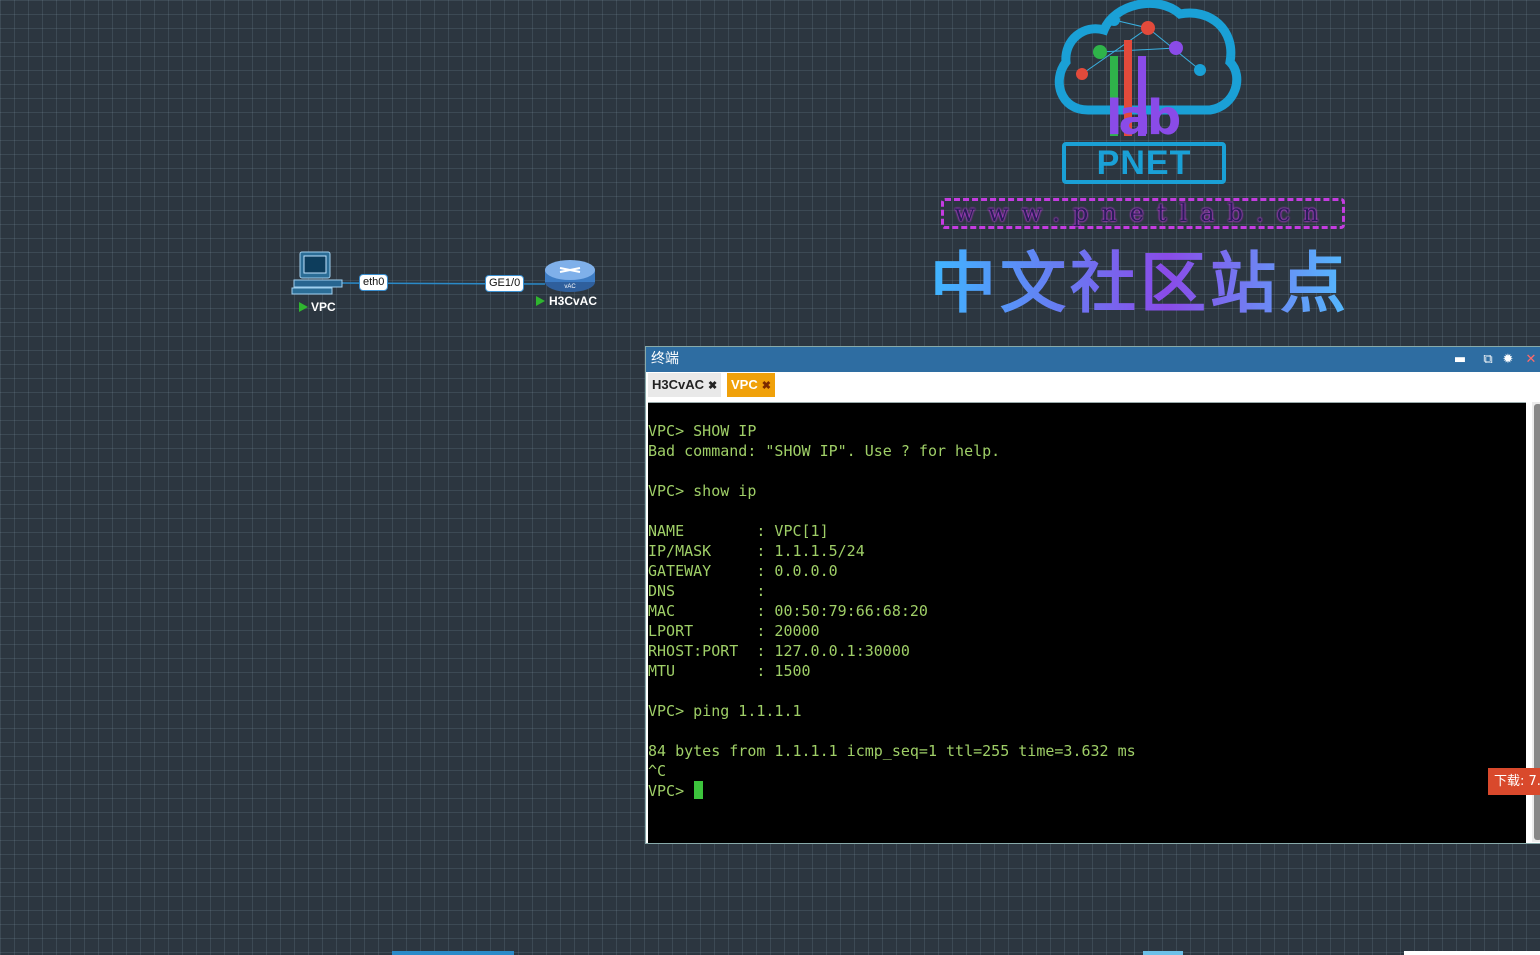 This screenshot has height=955, width=1540. What do you see at coordinates (1141, 118) in the screenshot?
I see `logo-lab-text: lab` at bounding box center [1141, 118].